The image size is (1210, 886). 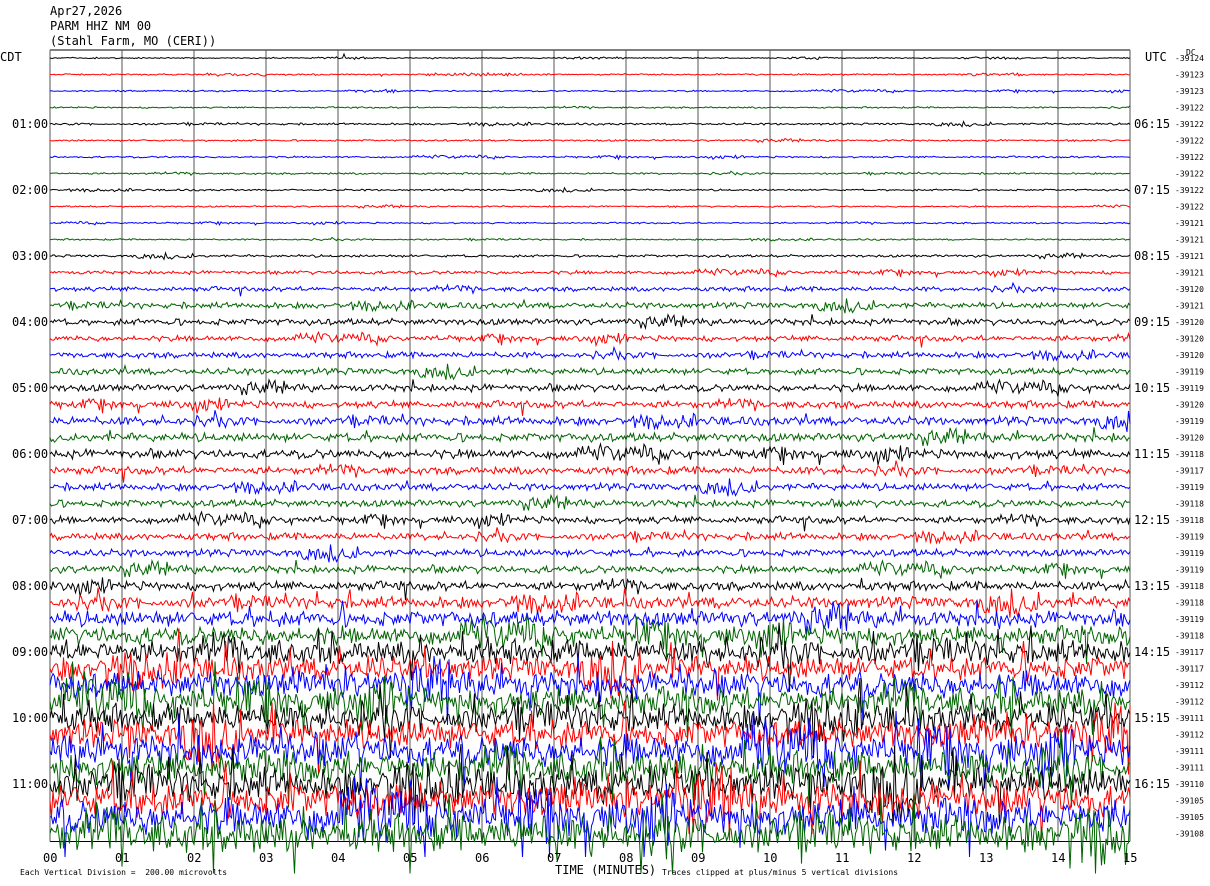 I want to click on dc-offset-label: -39117, so click(x=1189, y=471).